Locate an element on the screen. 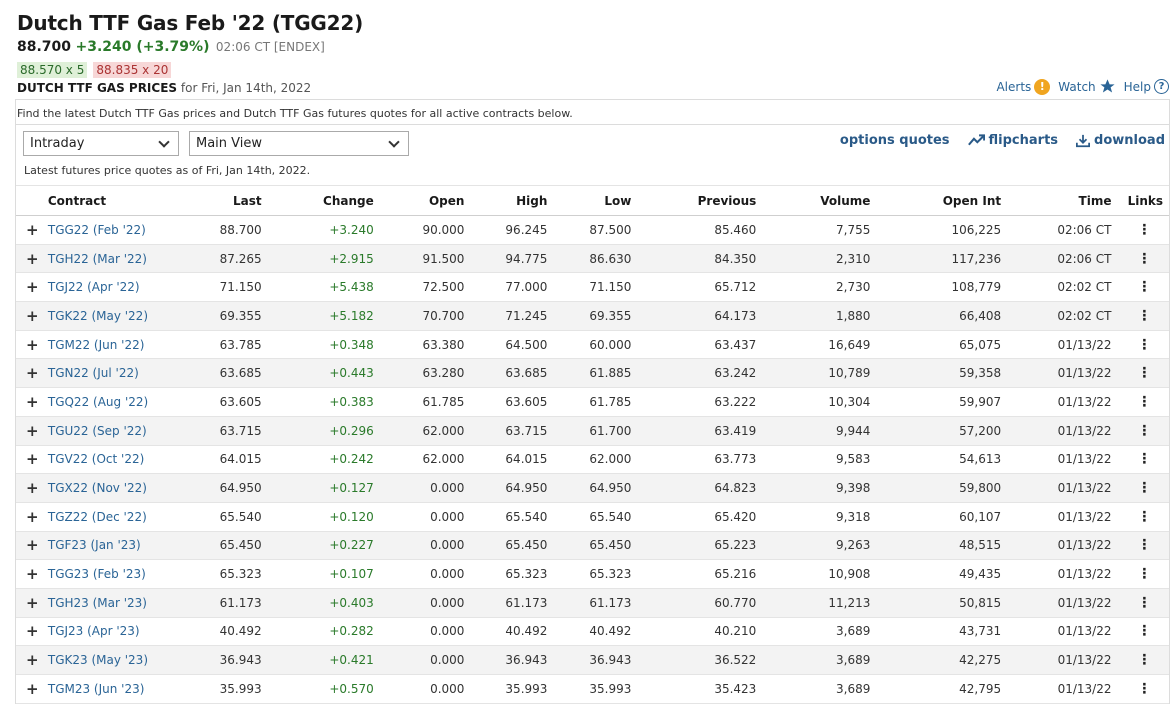 This screenshot has height=704, width=1175. cell-high: 77.000 is located at coordinates (514, 287).